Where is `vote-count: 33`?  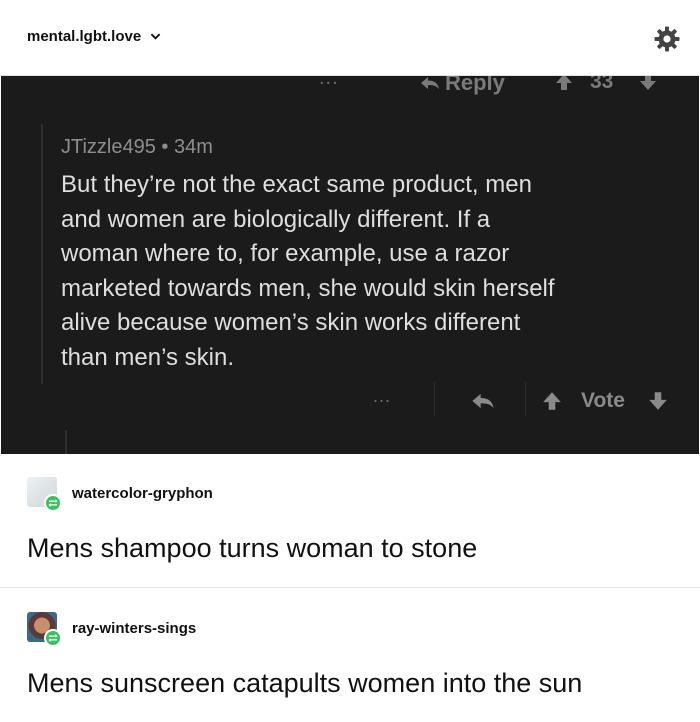
vote-count: 33 is located at coordinates (602, 84).